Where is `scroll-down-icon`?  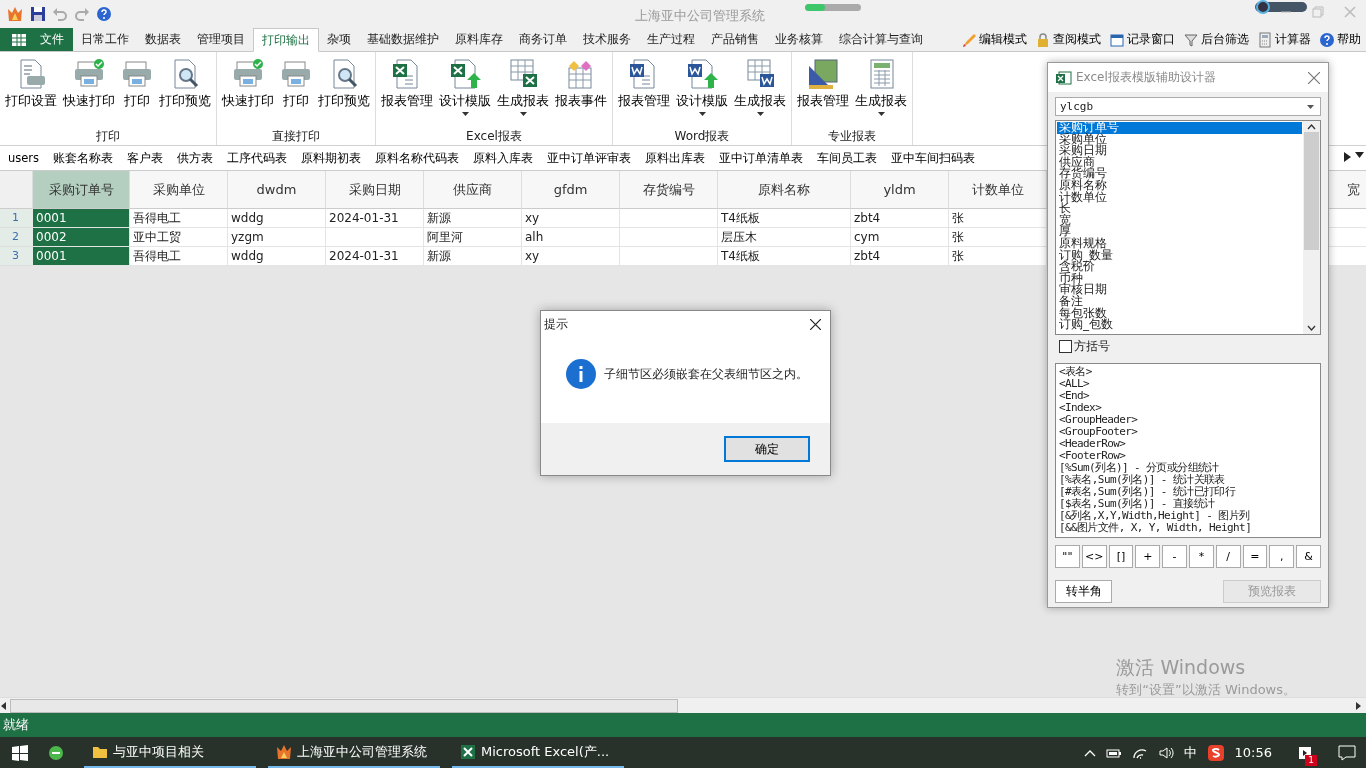
scroll-down-icon is located at coordinates (1311, 328).